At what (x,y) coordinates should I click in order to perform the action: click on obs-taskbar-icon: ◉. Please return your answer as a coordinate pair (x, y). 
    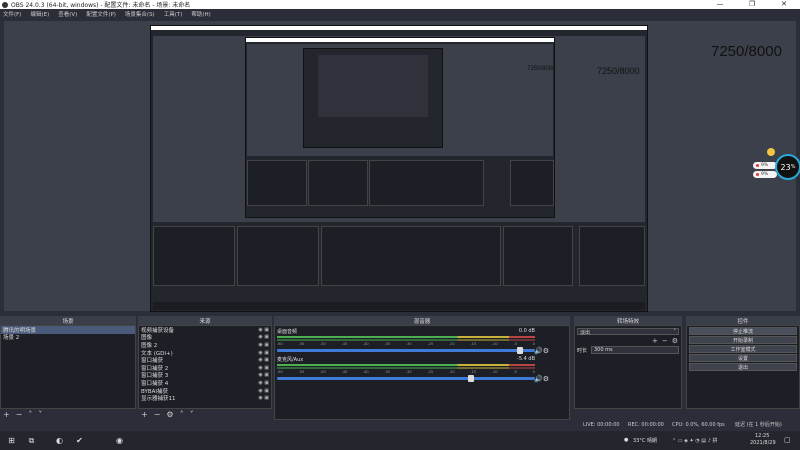
    Looking at the image, I should click on (119, 440).